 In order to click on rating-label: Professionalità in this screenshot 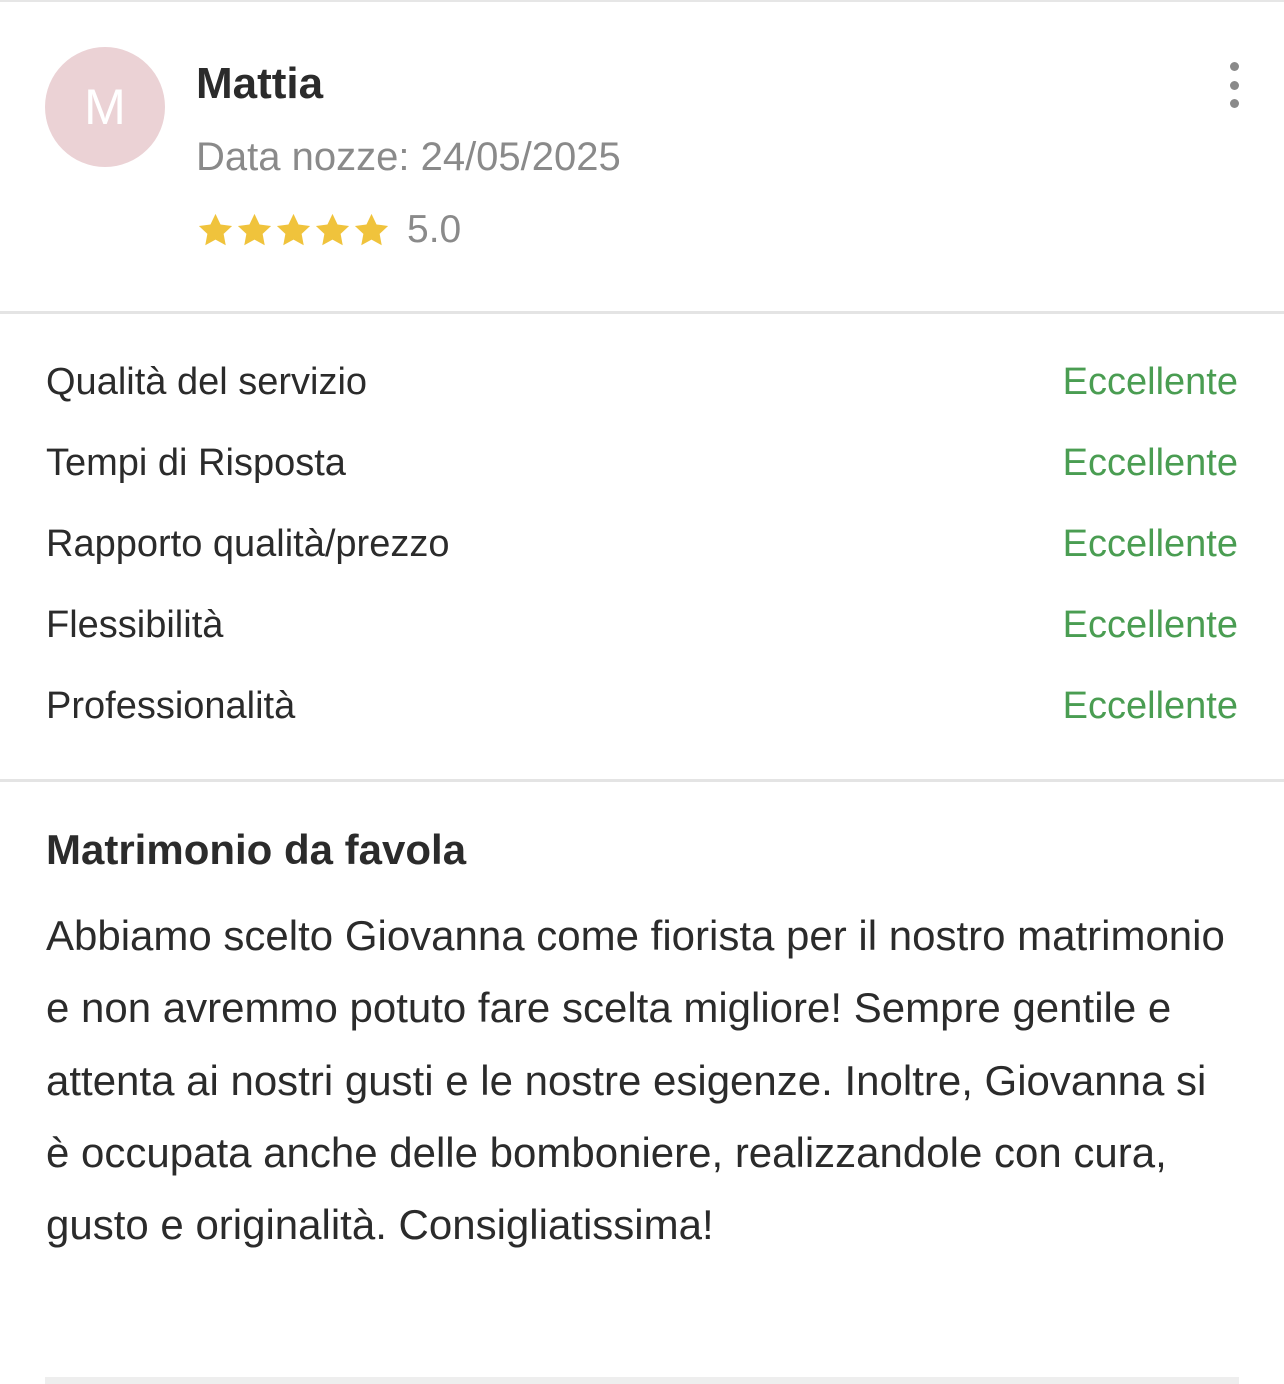, I will do `click(171, 706)`.